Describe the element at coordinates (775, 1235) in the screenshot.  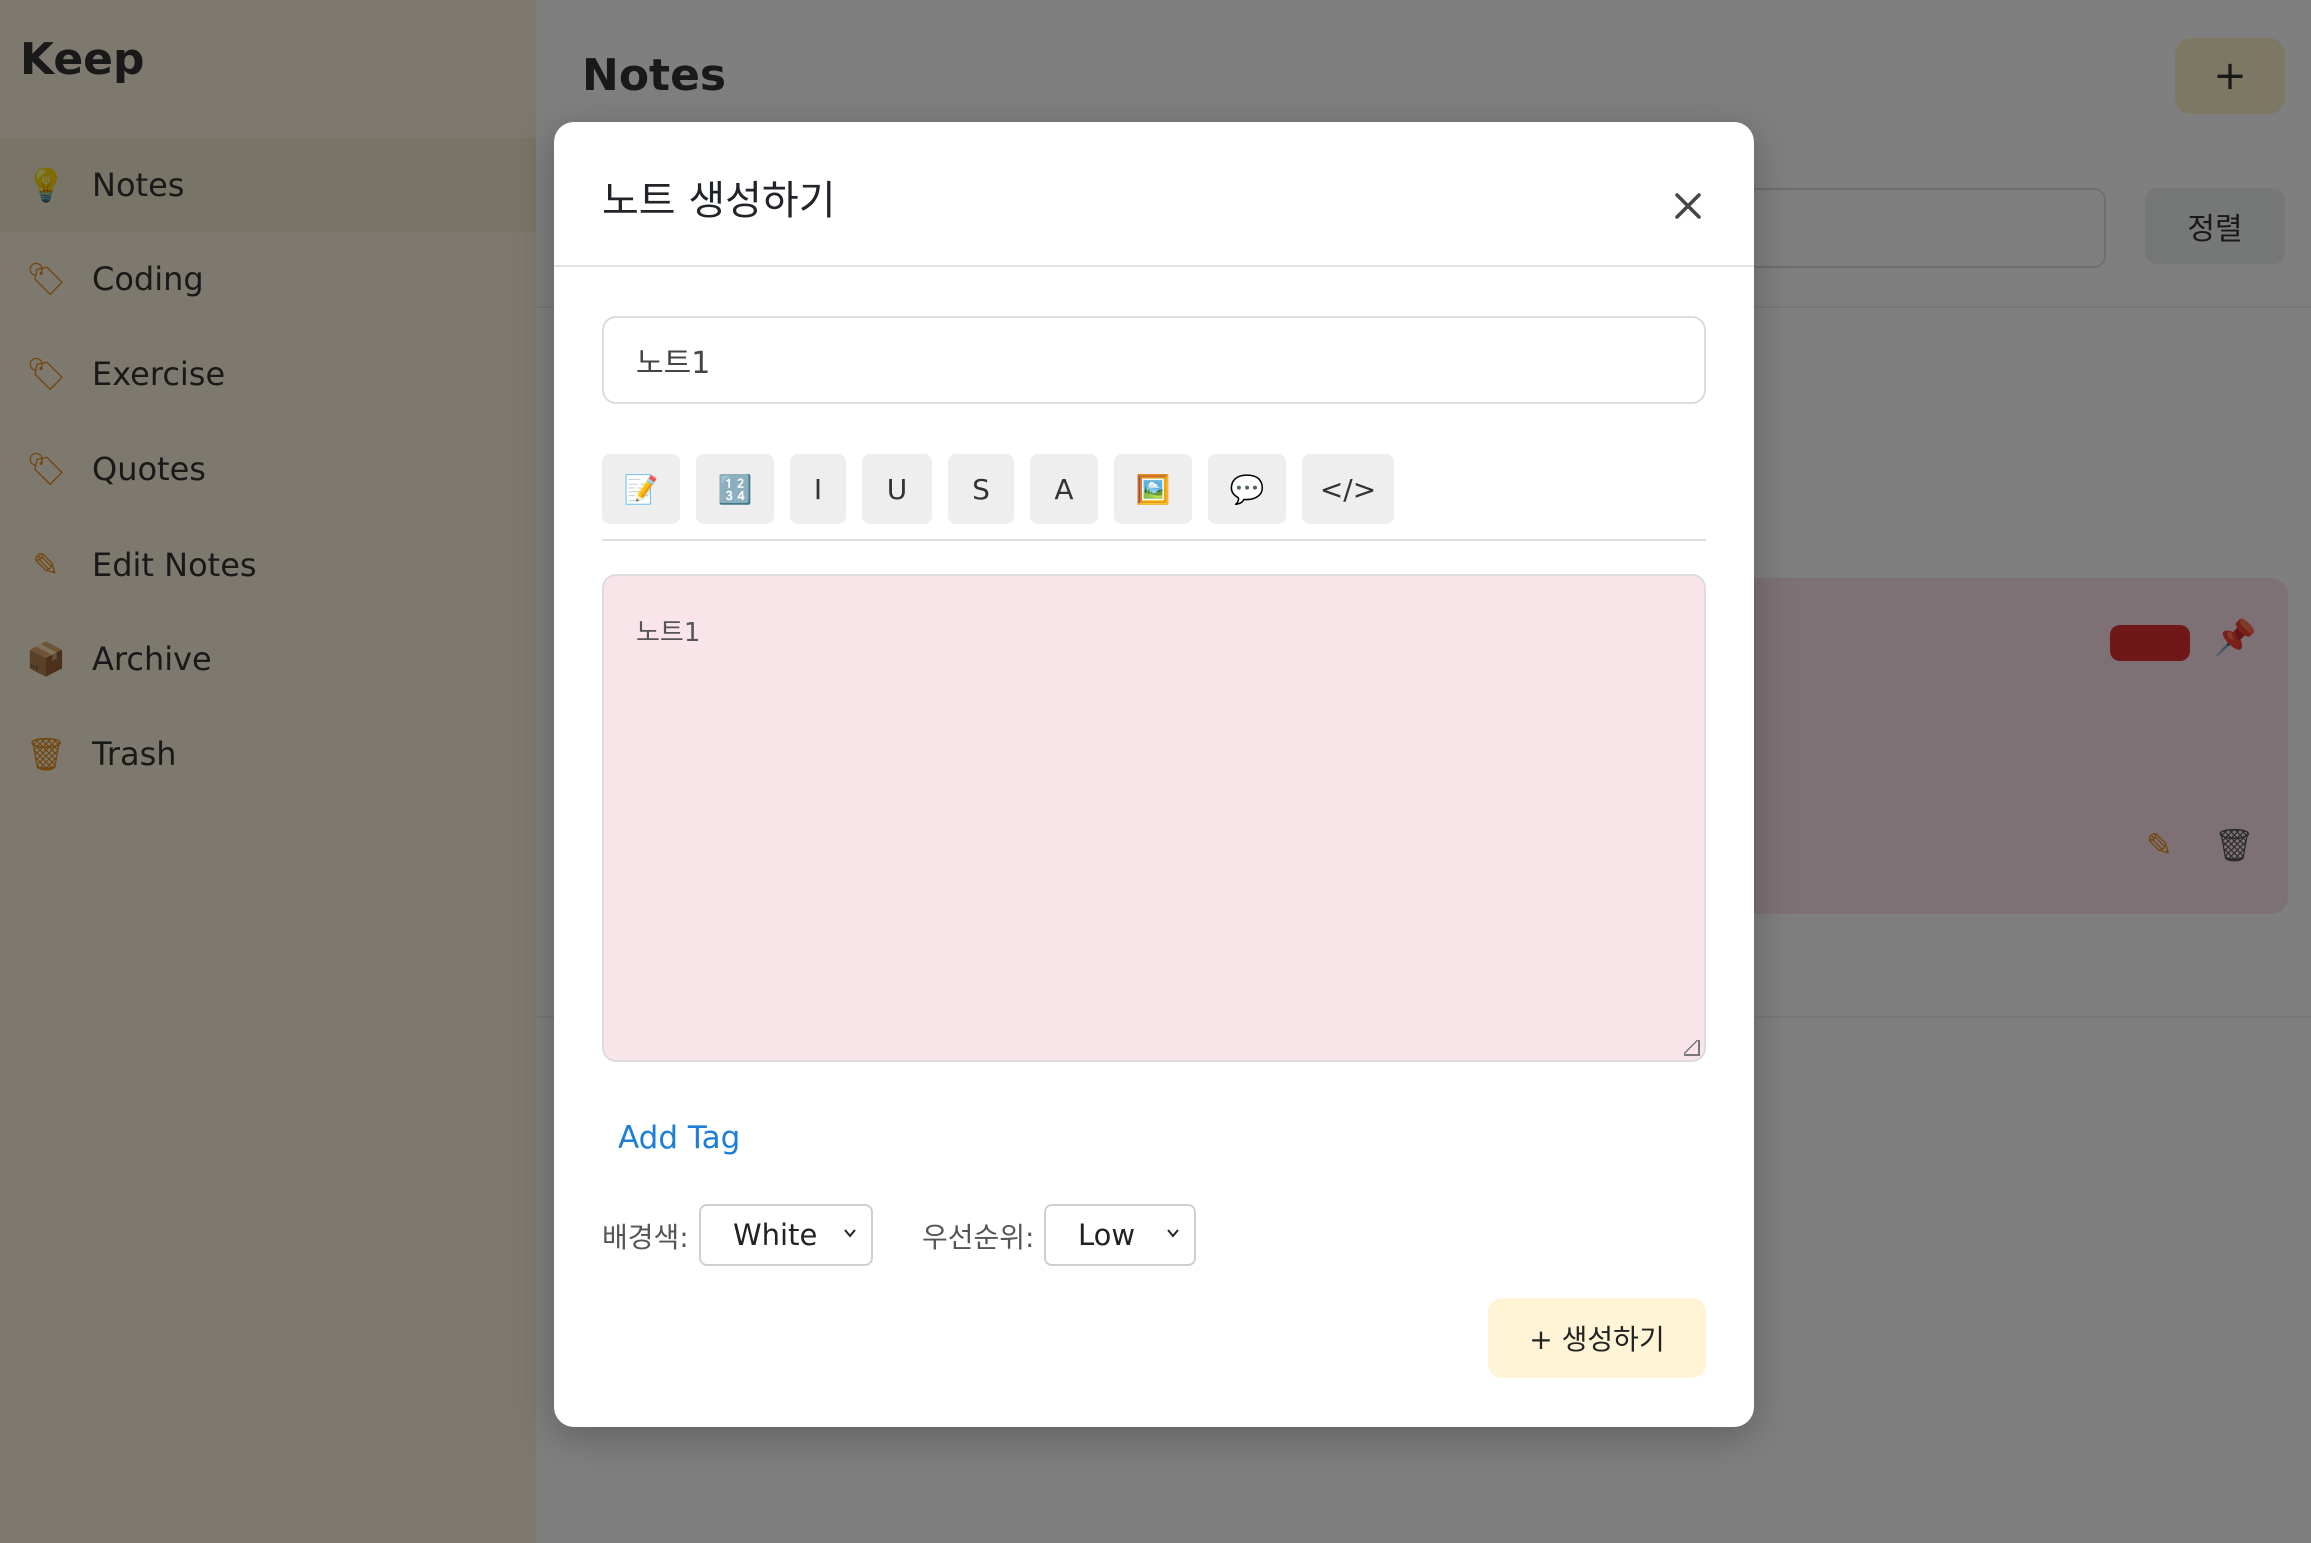
I see `background-color-value: White` at that location.